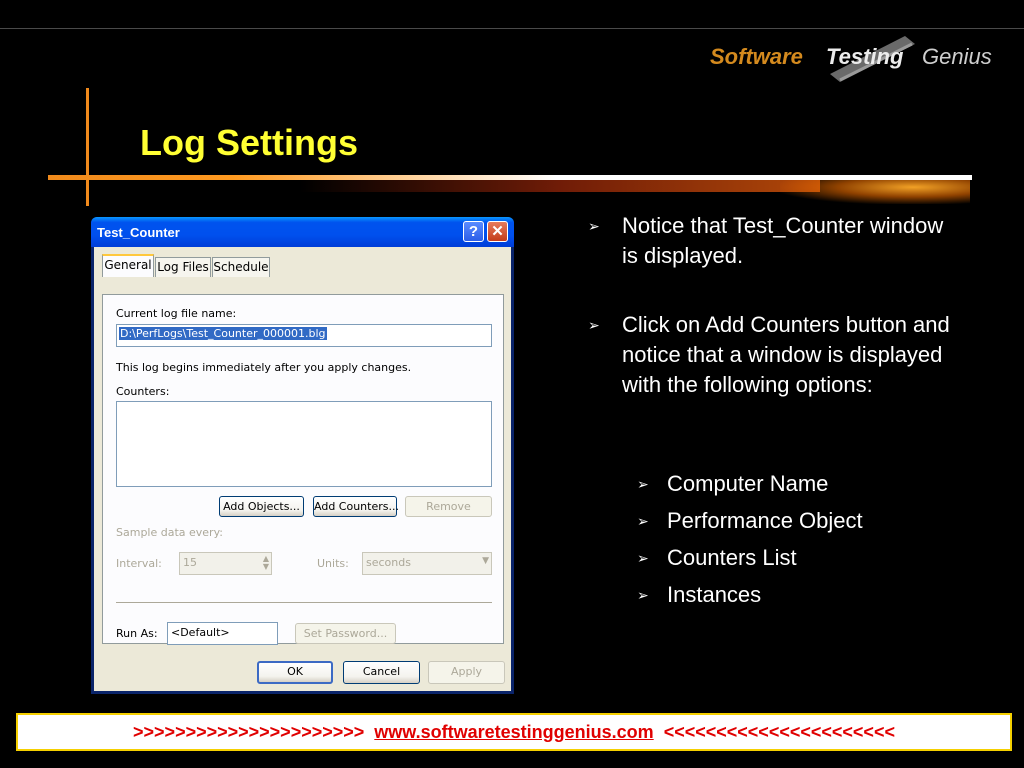 This screenshot has width=1024, height=768. What do you see at coordinates (957, 56) in the screenshot?
I see `logo-word-genius: Genius` at bounding box center [957, 56].